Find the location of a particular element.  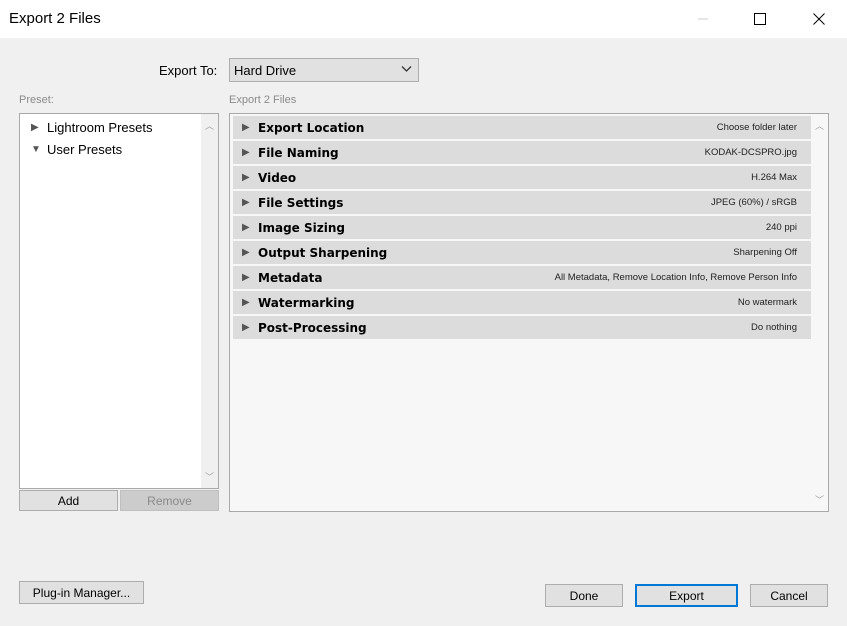

settings-row-post-processing: ▶ Post-Processing Do nothing is located at coordinates (522, 327).